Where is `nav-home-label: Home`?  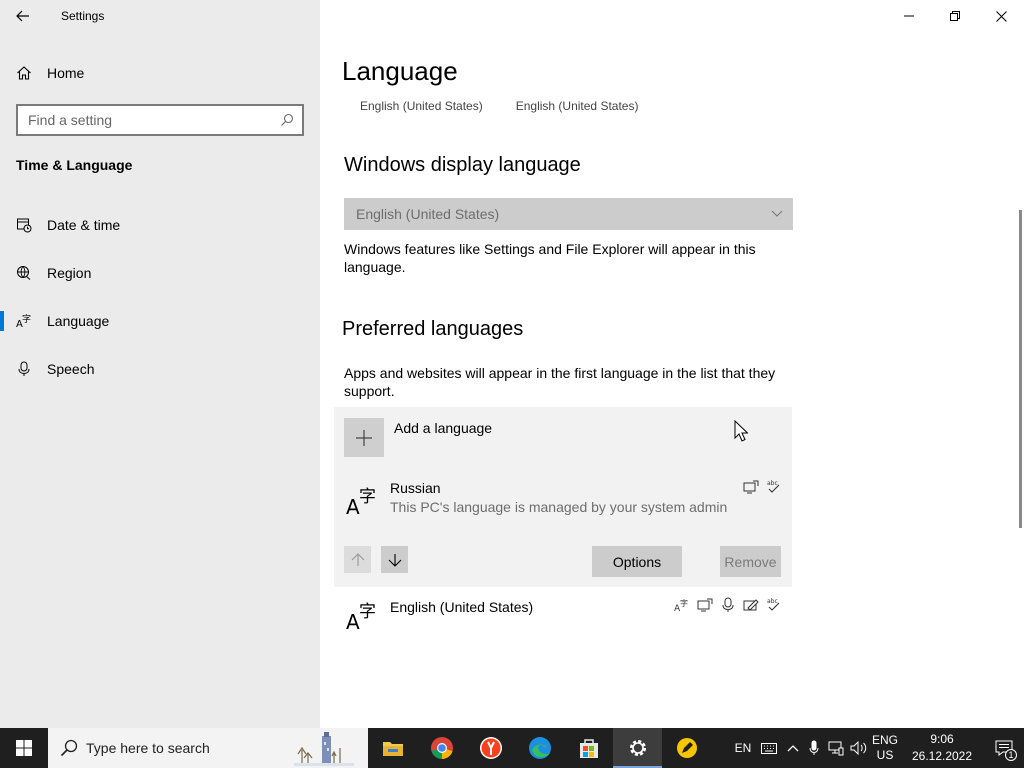 nav-home-label: Home is located at coordinates (66, 73).